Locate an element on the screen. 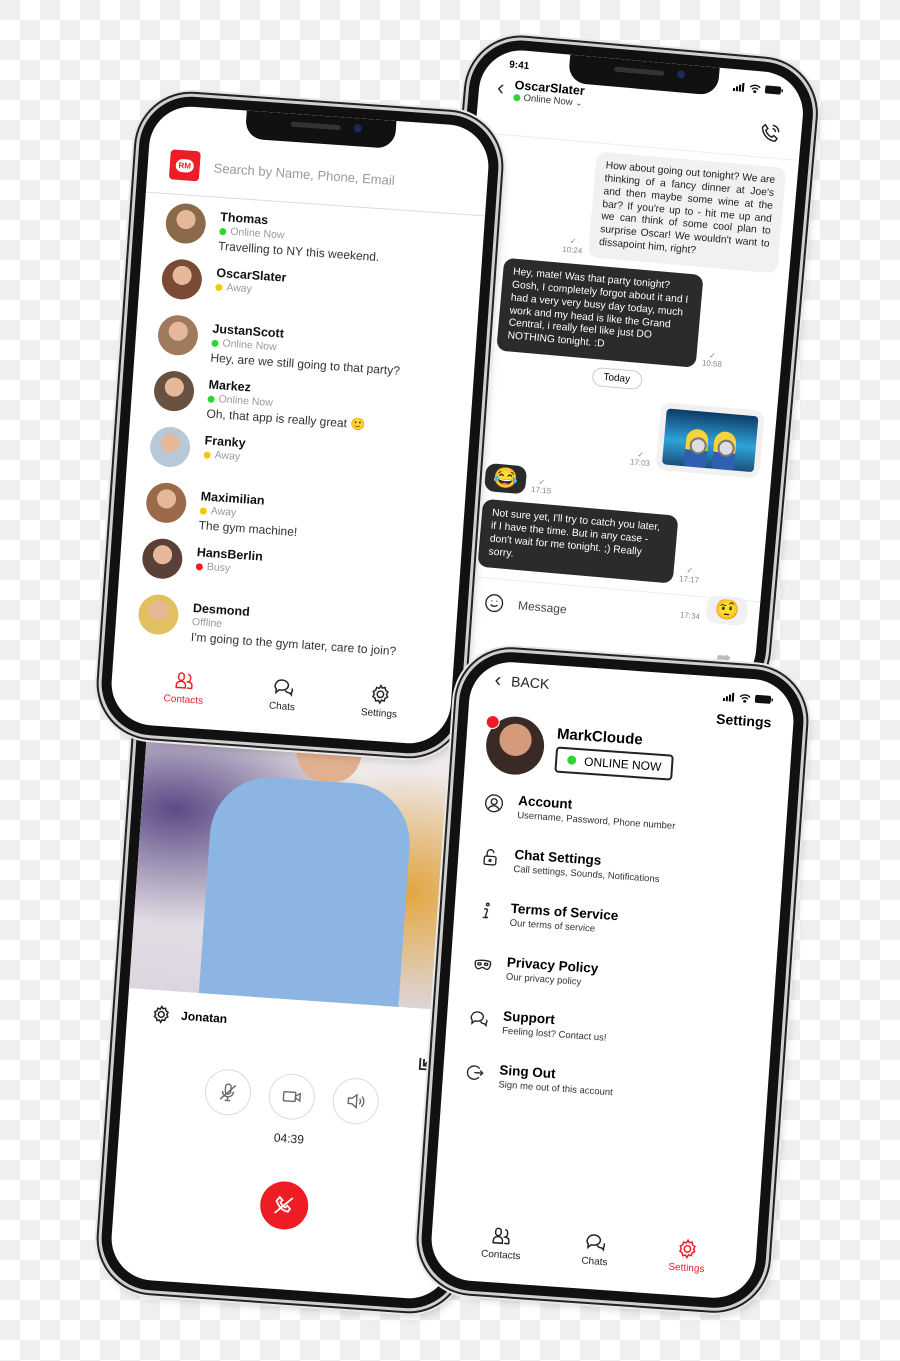 This screenshot has height=1361, width=900. sign-out-icon is located at coordinates (475, 1072).